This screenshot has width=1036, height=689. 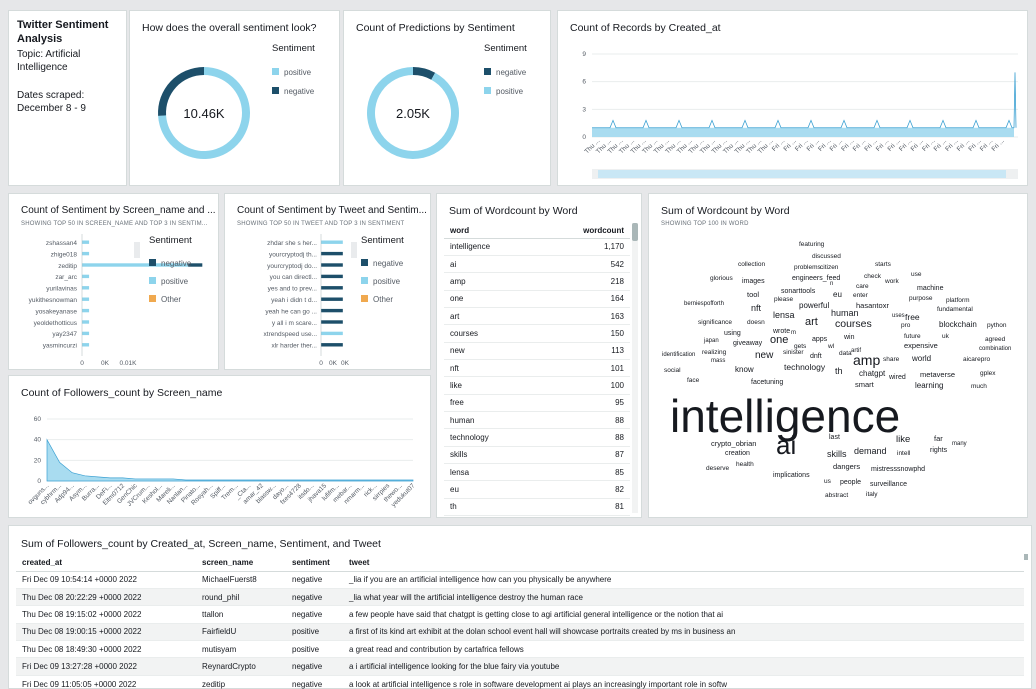 I want to click on wordcloud-word: intell, so click(x=904, y=453).